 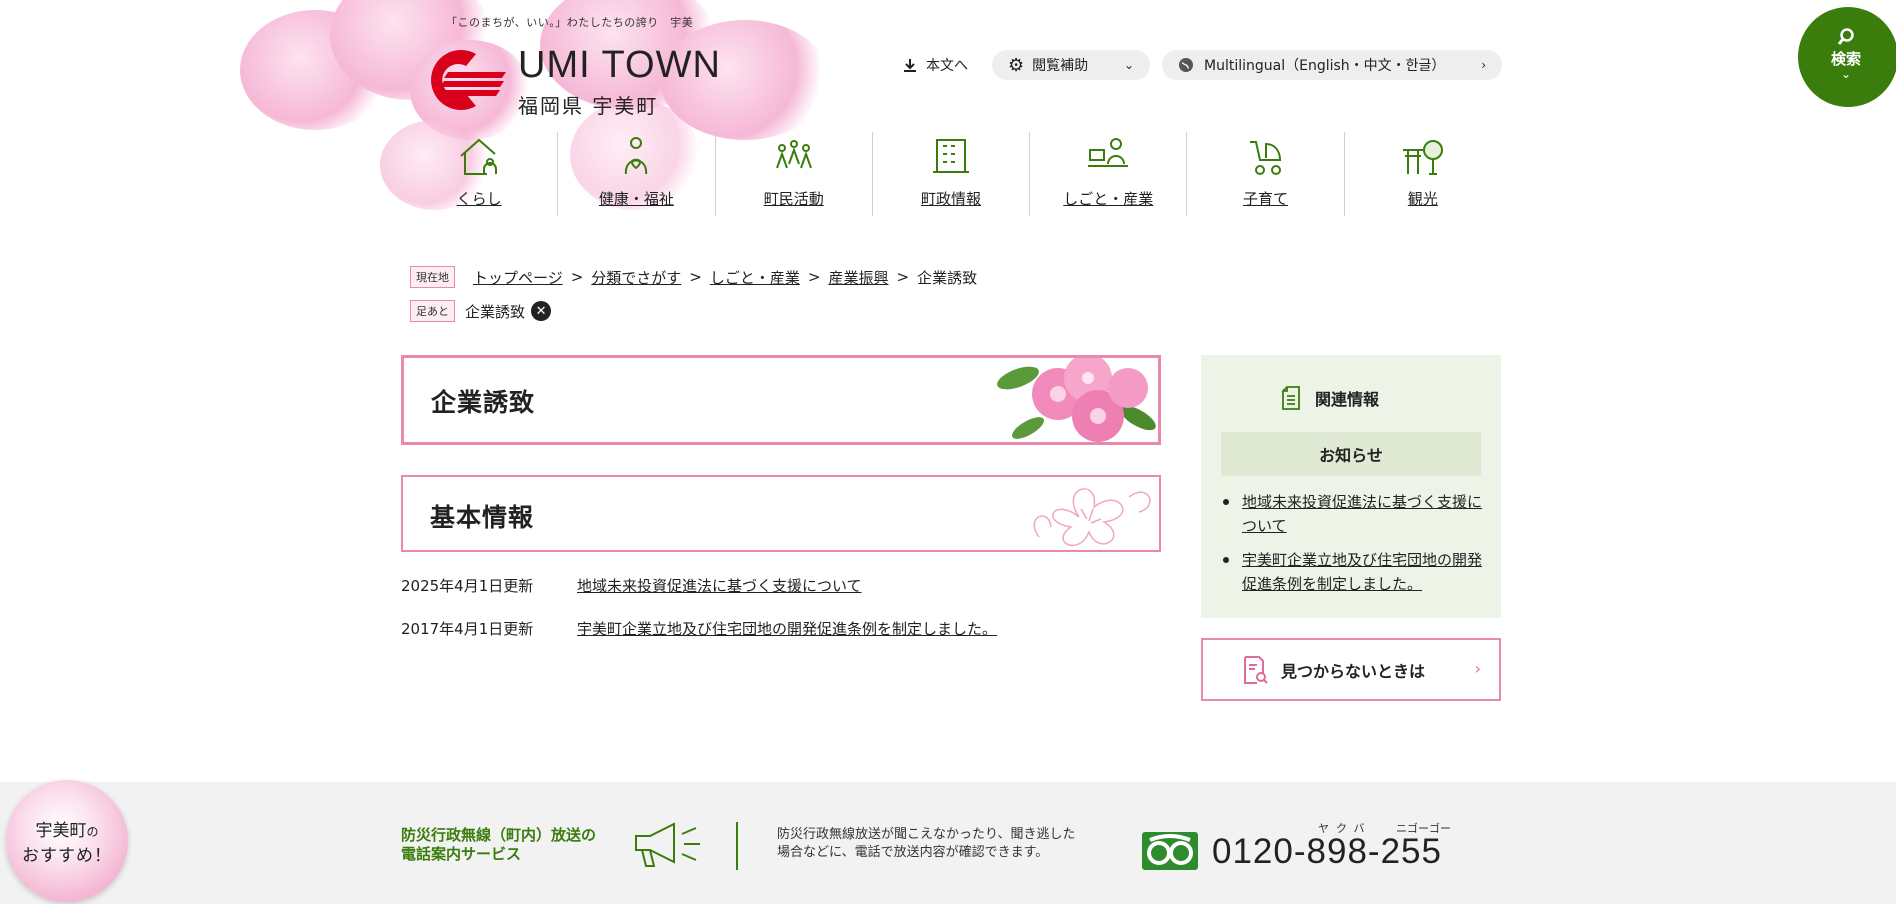 I want to click on logo-english: UMI TOWN, so click(x=619, y=65).